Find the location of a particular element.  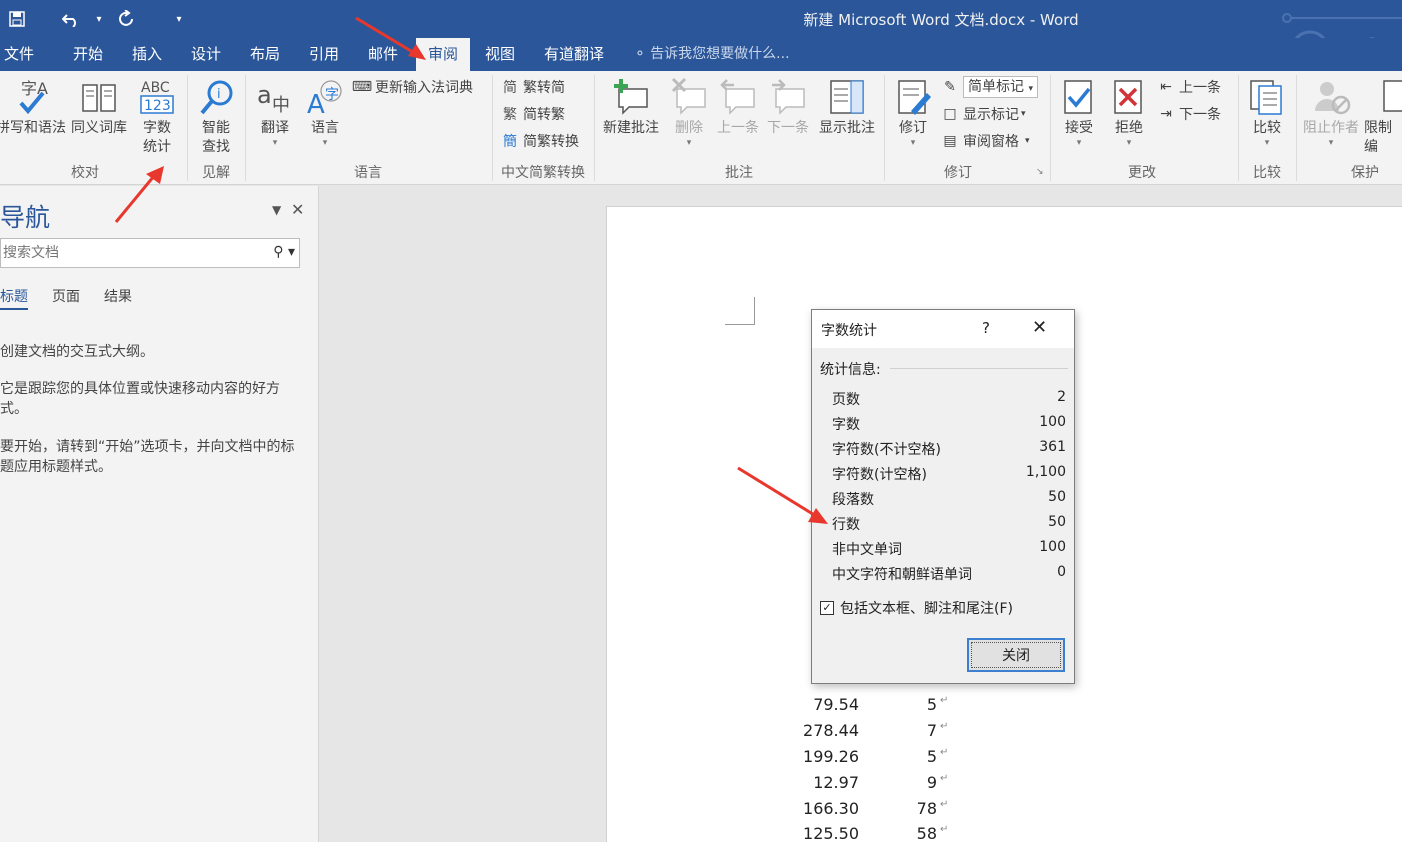

tab-file: 文件 is located at coordinates (19, 54).